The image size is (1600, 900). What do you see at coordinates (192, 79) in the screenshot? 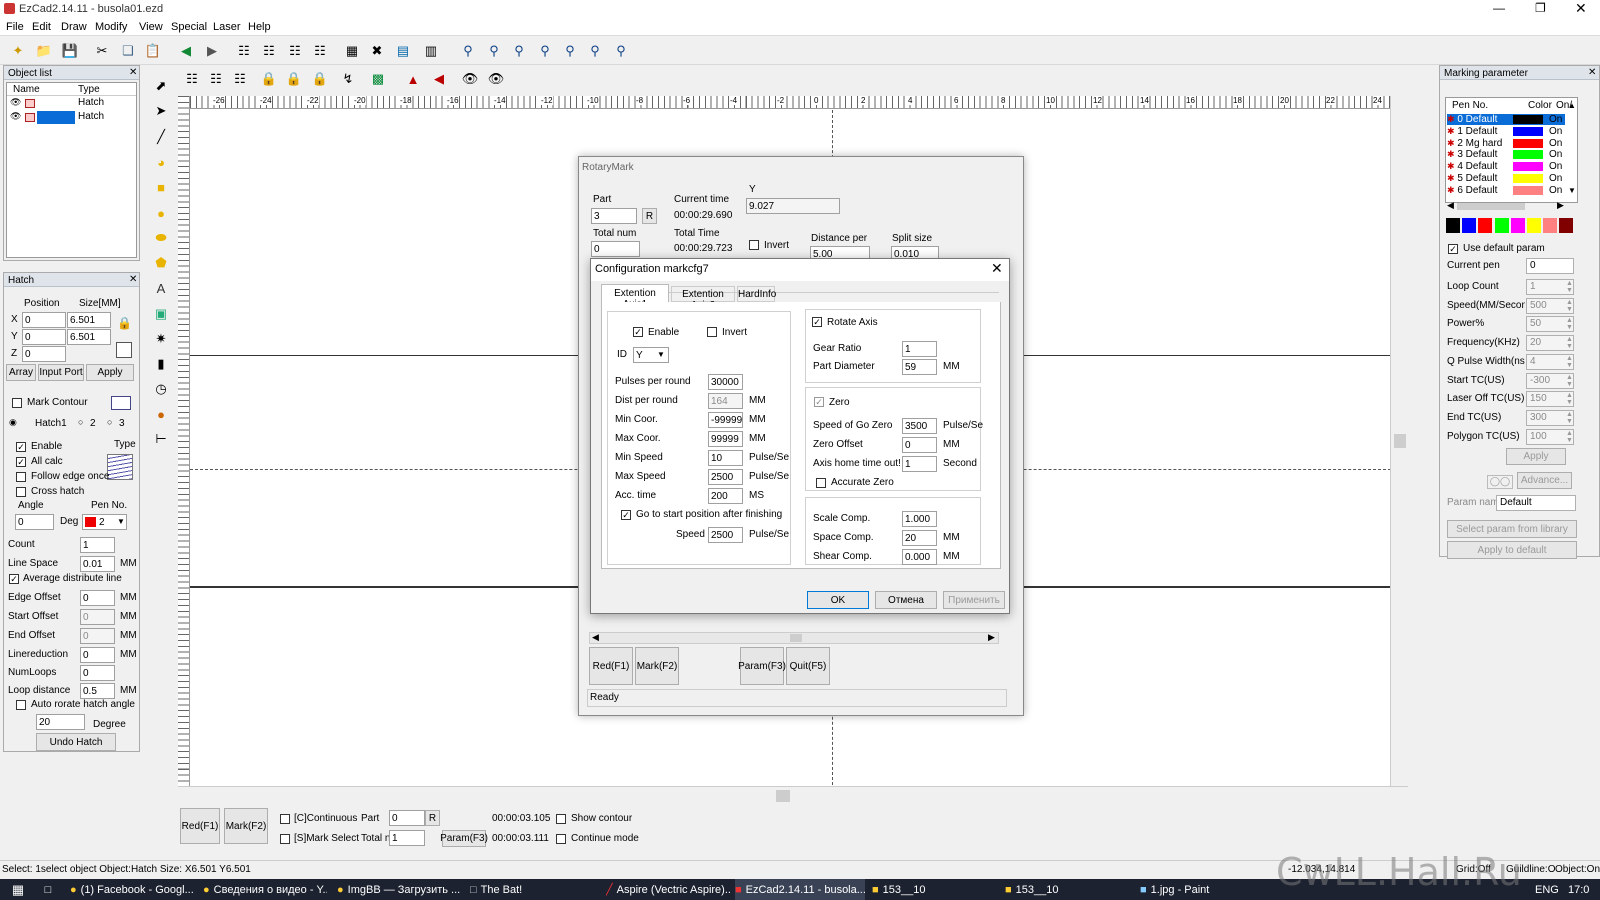
I see `hatch-tool-icon: ☷` at bounding box center [192, 79].